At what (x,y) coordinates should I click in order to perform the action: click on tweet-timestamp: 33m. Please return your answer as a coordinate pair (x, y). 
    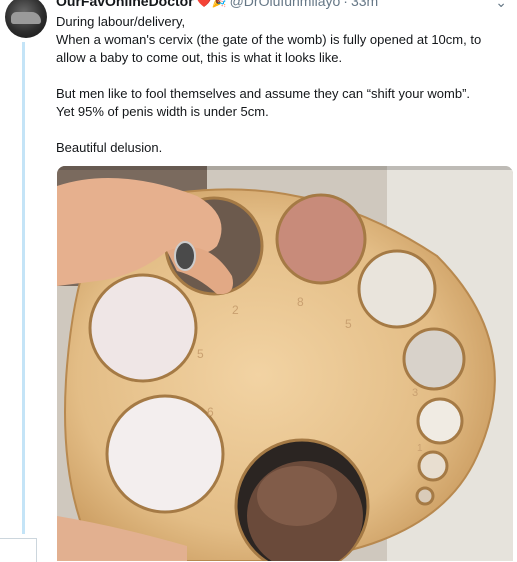
    Looking at the image, I should click on (364, 4).